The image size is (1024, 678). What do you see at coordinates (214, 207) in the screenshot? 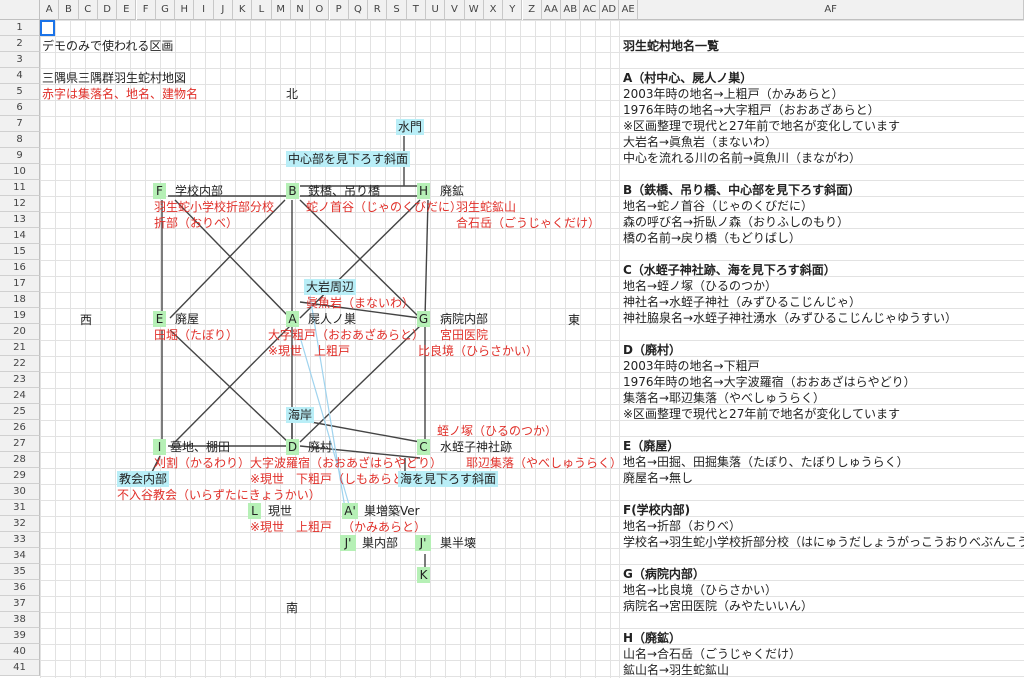
I see `node-F-red1: 羽生蛇小学校折部分校` at bounding box center [214, 207].